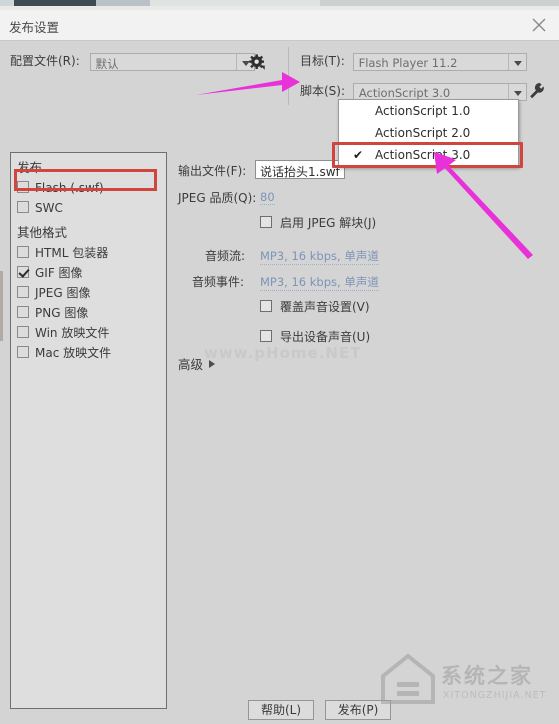 This screenshot has height=724, width=559. Describe the element at coordinates (495, 695) in the screenshot. I see `brand-watermark-subtext: XITONGZHIJIA.NET` at that location.